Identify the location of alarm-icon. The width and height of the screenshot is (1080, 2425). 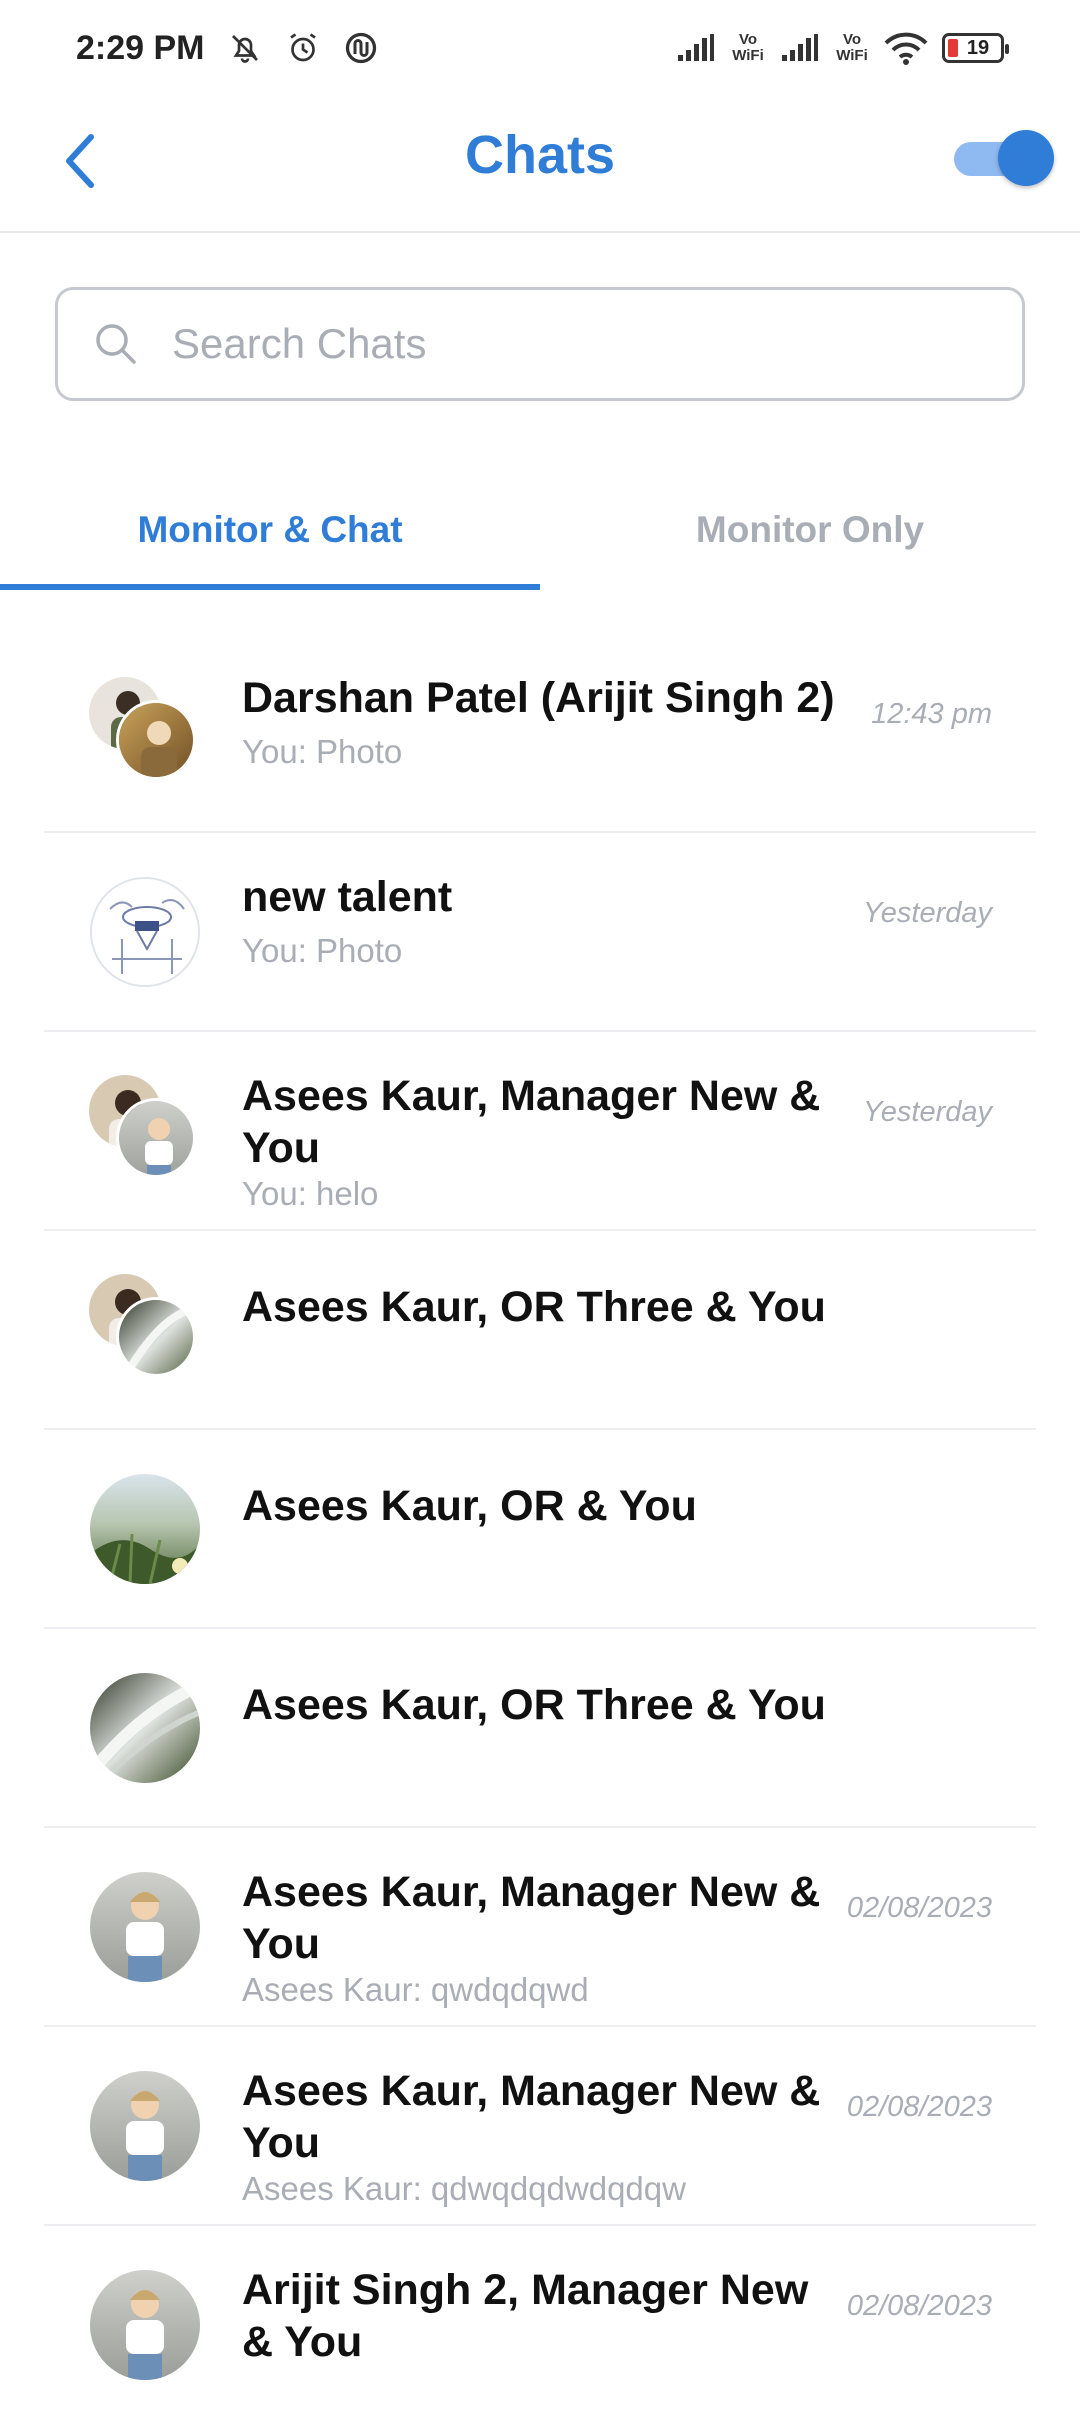
(302, 47).